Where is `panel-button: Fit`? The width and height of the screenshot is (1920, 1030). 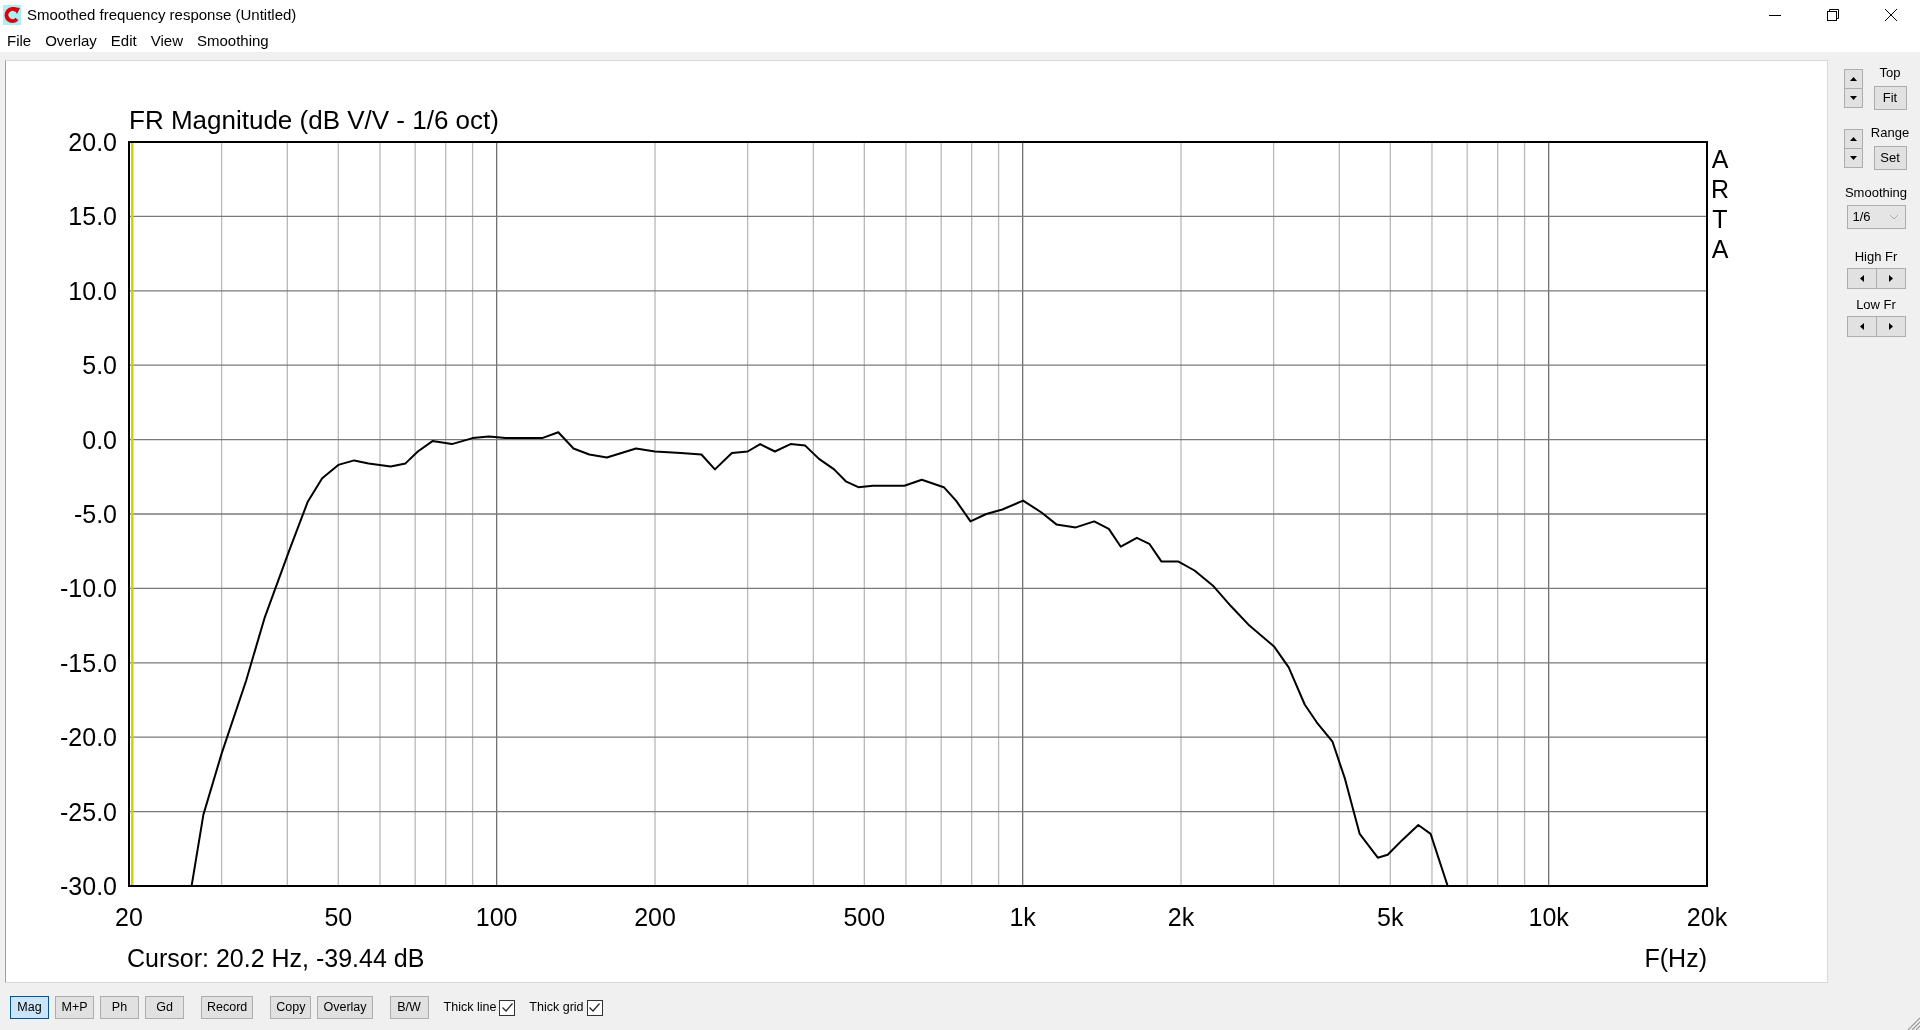
panel-button: Fit is located at coordinates (1890, 98).